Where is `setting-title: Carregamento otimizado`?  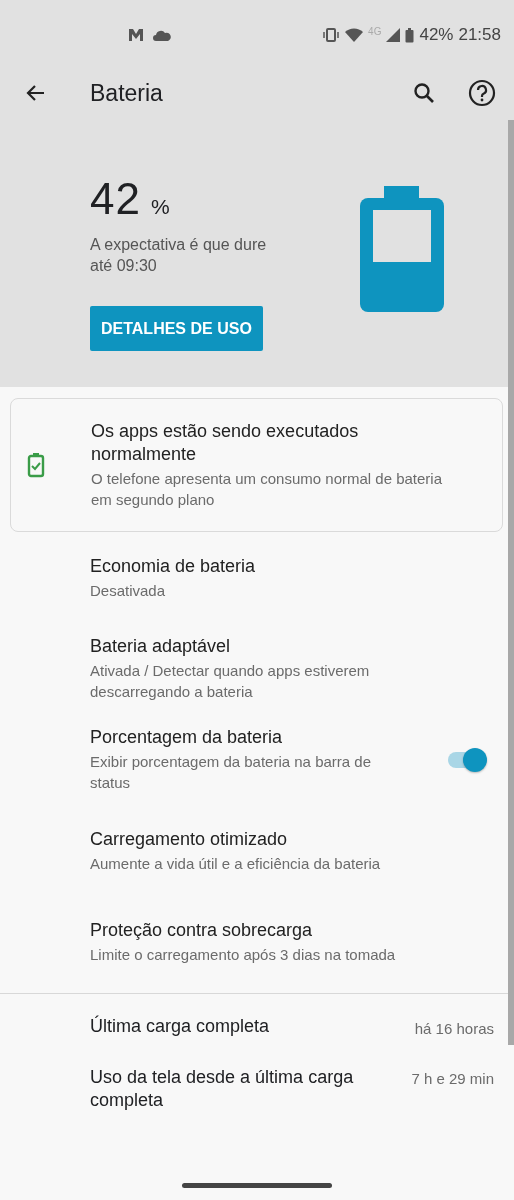 setting-title: Carregamento otimizado is located at coordinates (189, 839).